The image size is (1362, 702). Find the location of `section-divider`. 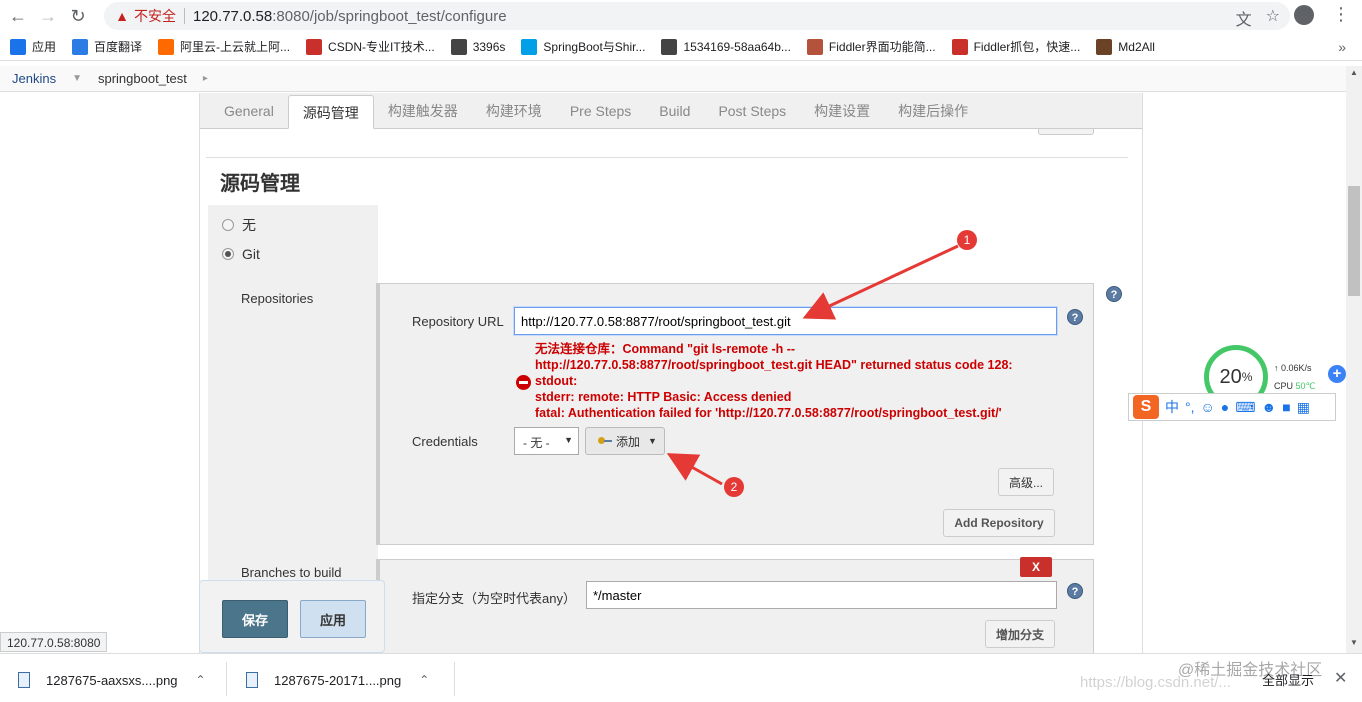

section-divider is located at coordinates (667, 157).